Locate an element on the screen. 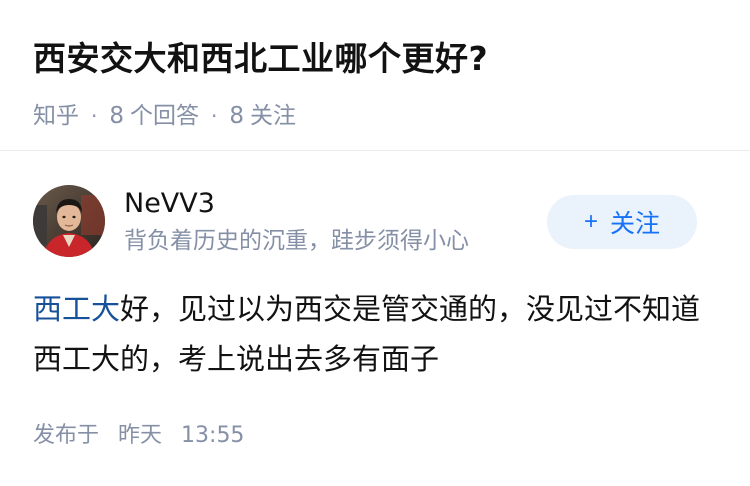 The height and width of the screenshot is (486, 750). publish-clock: 13:55 is located at coordinates (213, 435).